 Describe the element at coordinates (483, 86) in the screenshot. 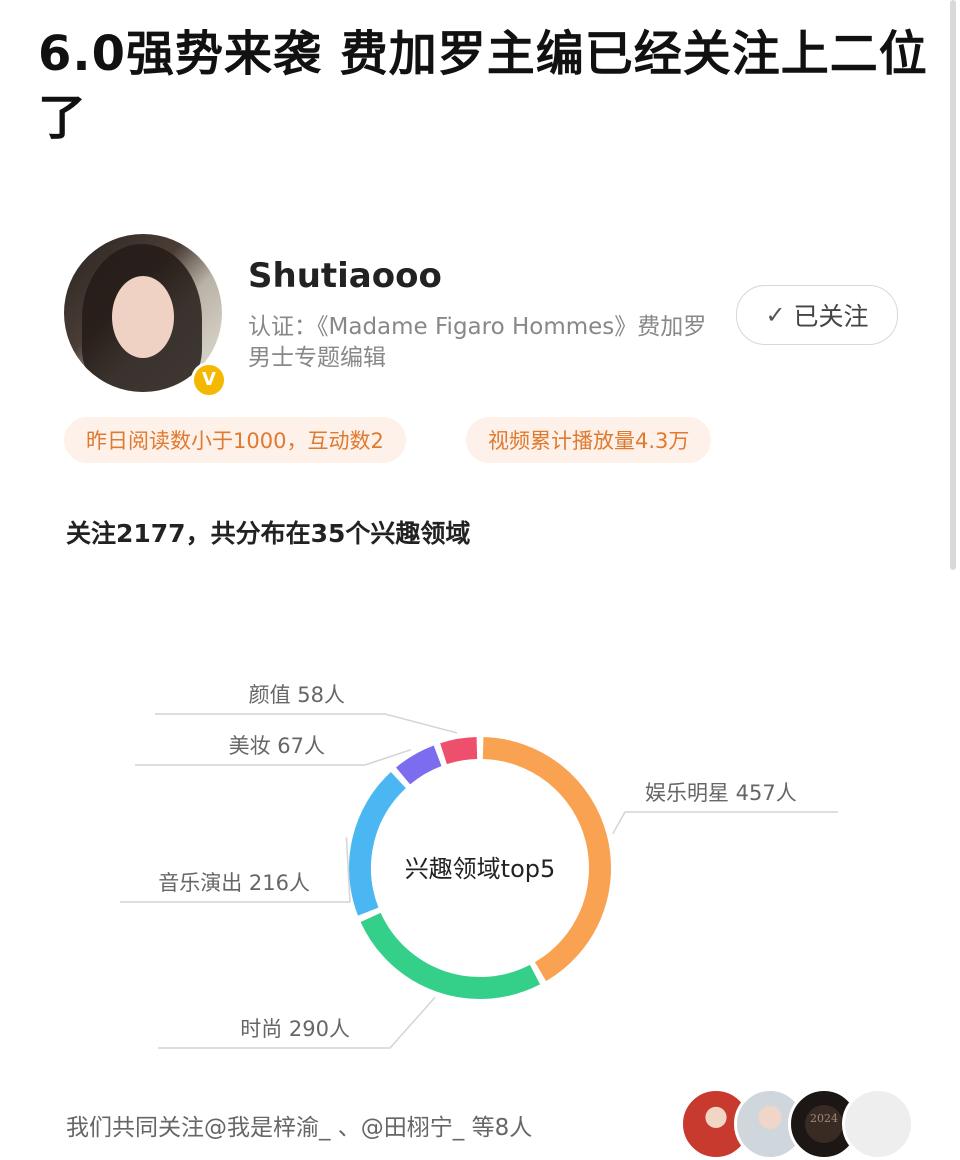

I see `post-headline: 6.0强势来袭 费加罗主编已经关注上二位了` at that location.